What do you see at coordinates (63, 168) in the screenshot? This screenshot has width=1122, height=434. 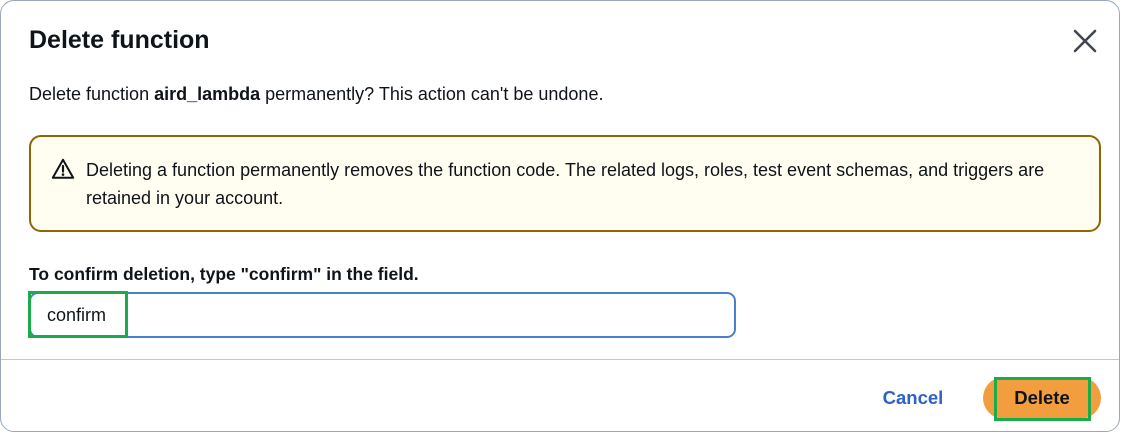 I see `warning-icon` at bounding box center [63, 168].